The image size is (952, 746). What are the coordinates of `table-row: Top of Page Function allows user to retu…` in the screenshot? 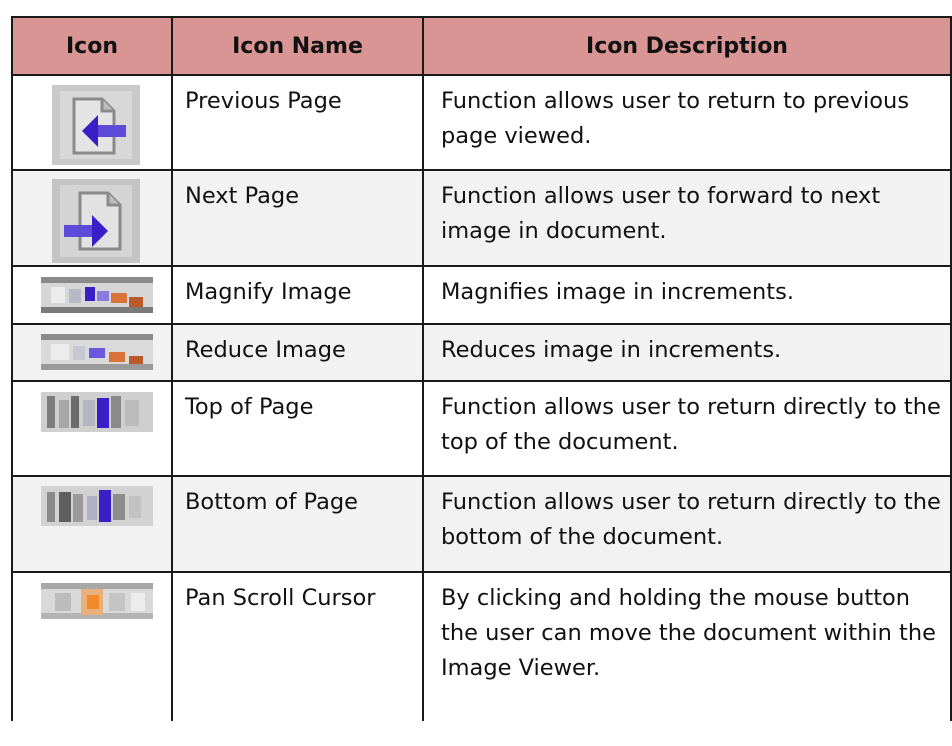 It's located at (481, 429).